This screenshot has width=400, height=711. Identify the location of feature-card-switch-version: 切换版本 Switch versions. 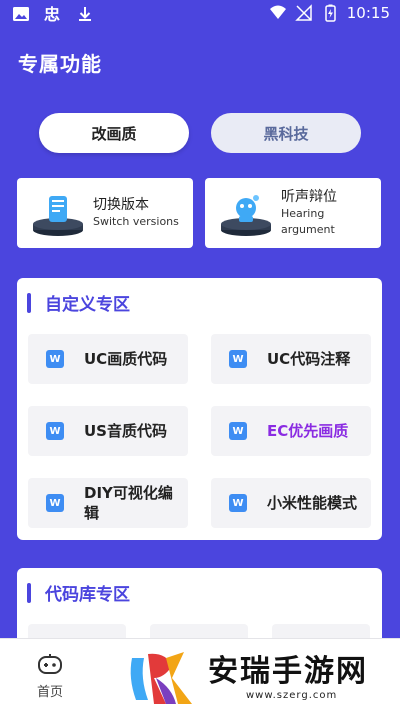
(105, 213).